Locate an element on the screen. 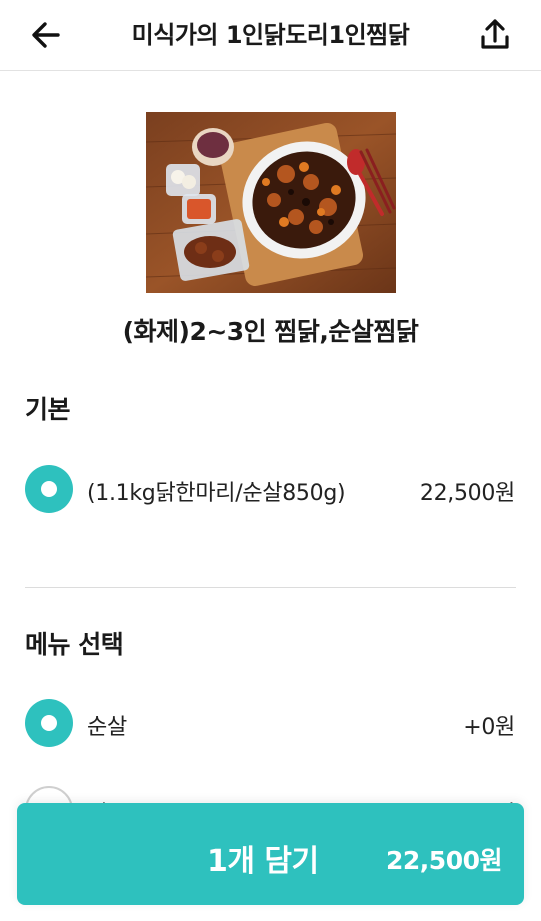  add-to-cart-label: 1개 담기 is located at coordinates (263, 861).